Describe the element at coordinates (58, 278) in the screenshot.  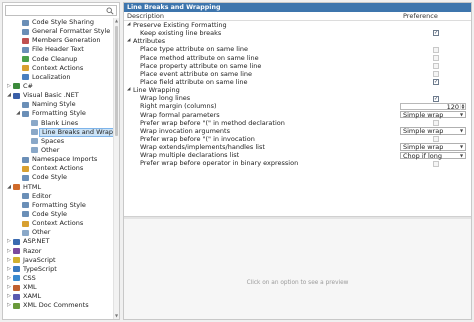
I see `tree-item-css: ▷ CSS` at that location.